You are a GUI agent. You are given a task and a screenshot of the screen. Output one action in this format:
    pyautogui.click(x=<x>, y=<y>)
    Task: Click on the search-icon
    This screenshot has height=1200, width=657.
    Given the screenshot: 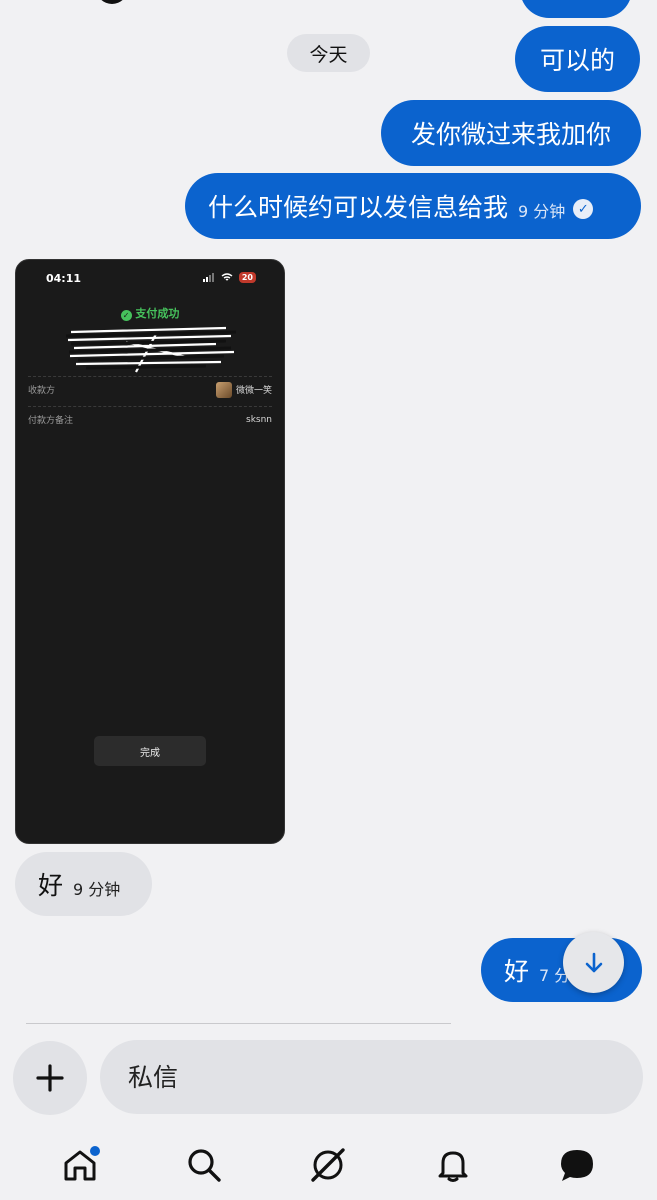 What is the action you would take?
    pyautogui.click(x=204, y=1165)
    